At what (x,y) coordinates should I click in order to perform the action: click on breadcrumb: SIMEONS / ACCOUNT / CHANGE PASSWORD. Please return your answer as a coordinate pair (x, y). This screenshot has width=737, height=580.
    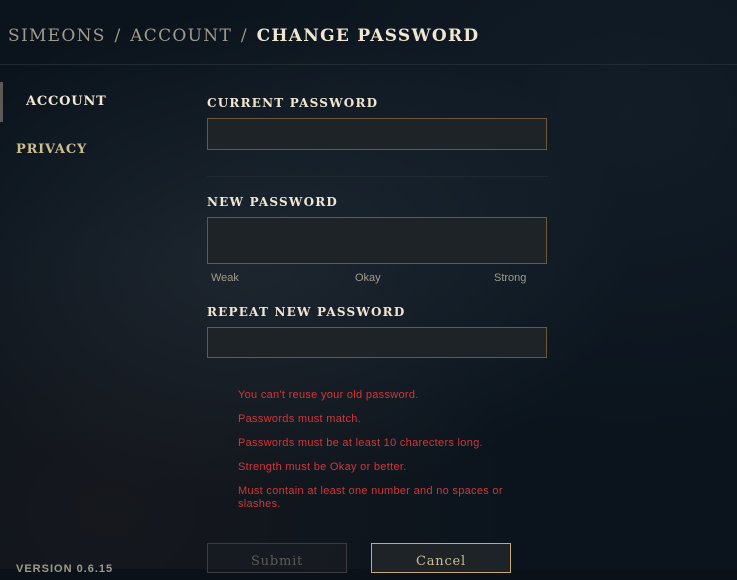
    Looking at the image, I should click on (243, 36).